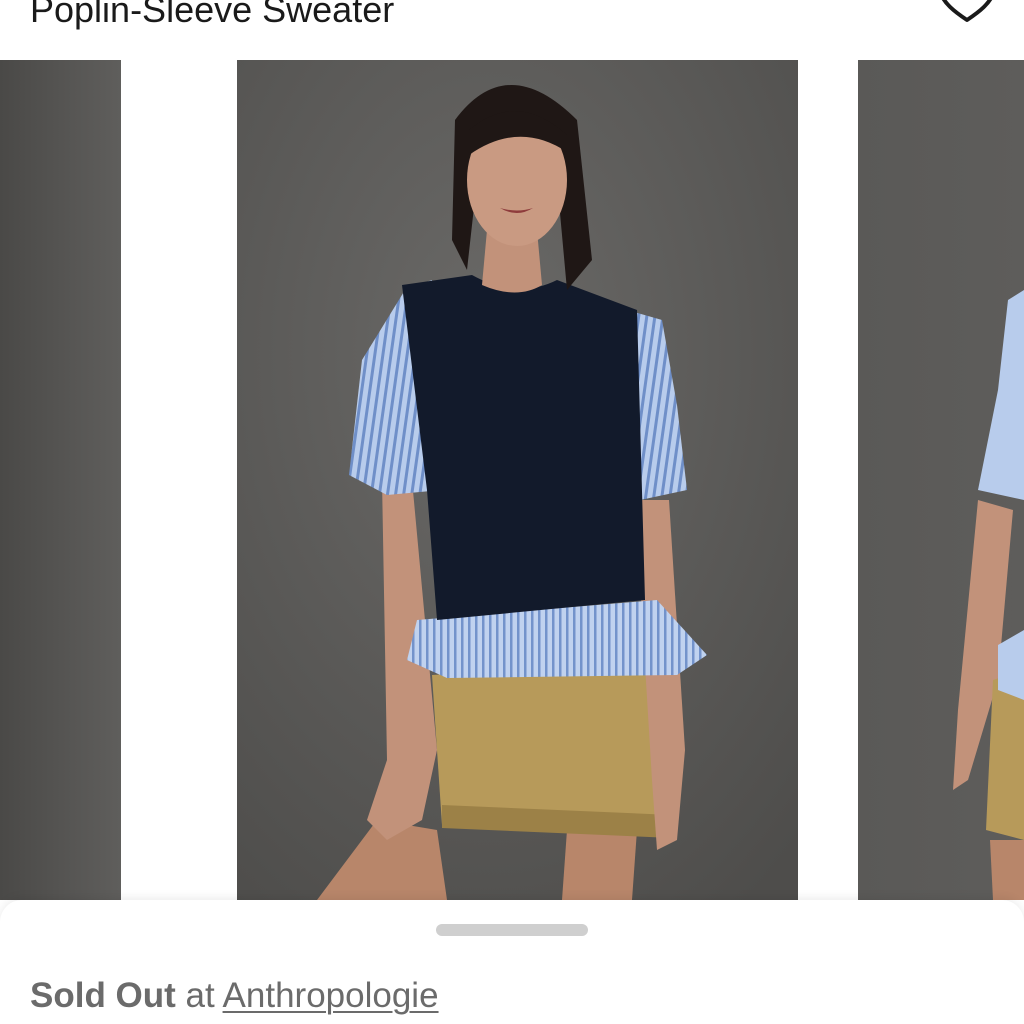 The image size is (1024, 1024). I want to click on availability-status: Sold Out, so click(103, 995).